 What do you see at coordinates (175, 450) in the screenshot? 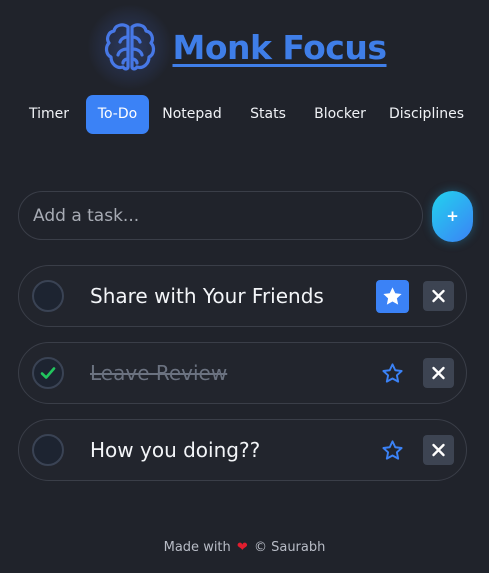
I see `task-text: How you doing??` at bounding box center [175, 450].